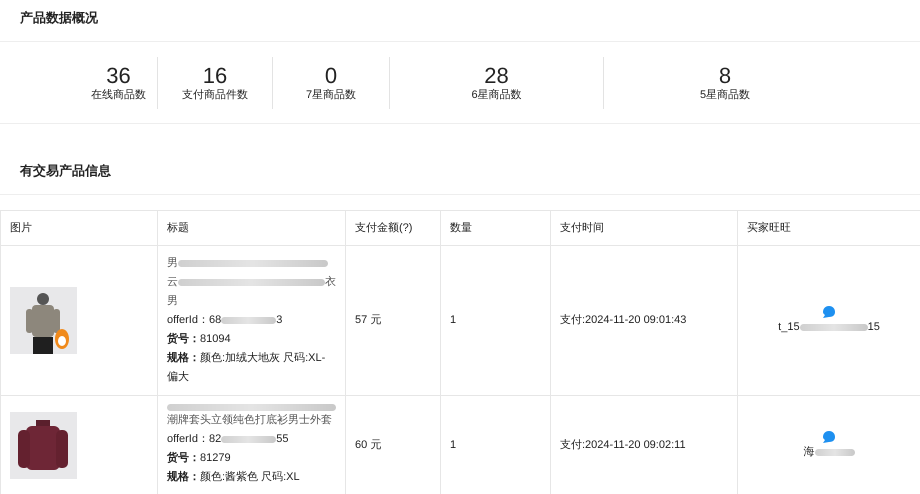 The height and width of the screenshot is (494, 920). I want to click on stat-value: 28, so click(496, 76).